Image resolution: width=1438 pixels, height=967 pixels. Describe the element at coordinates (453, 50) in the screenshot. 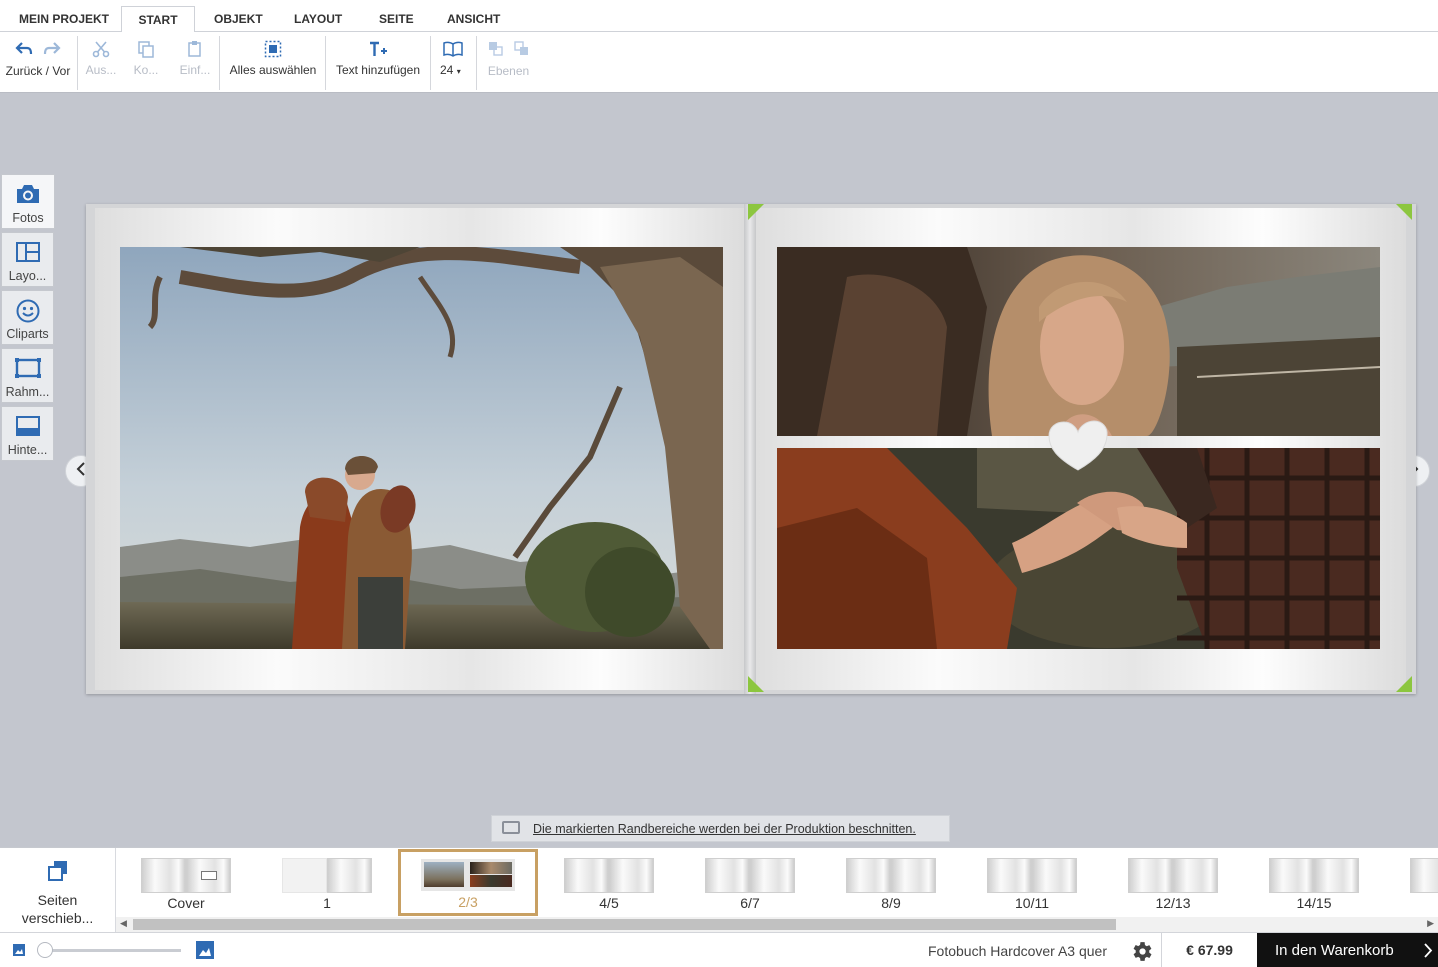

I see `book-view-icon` at that location.